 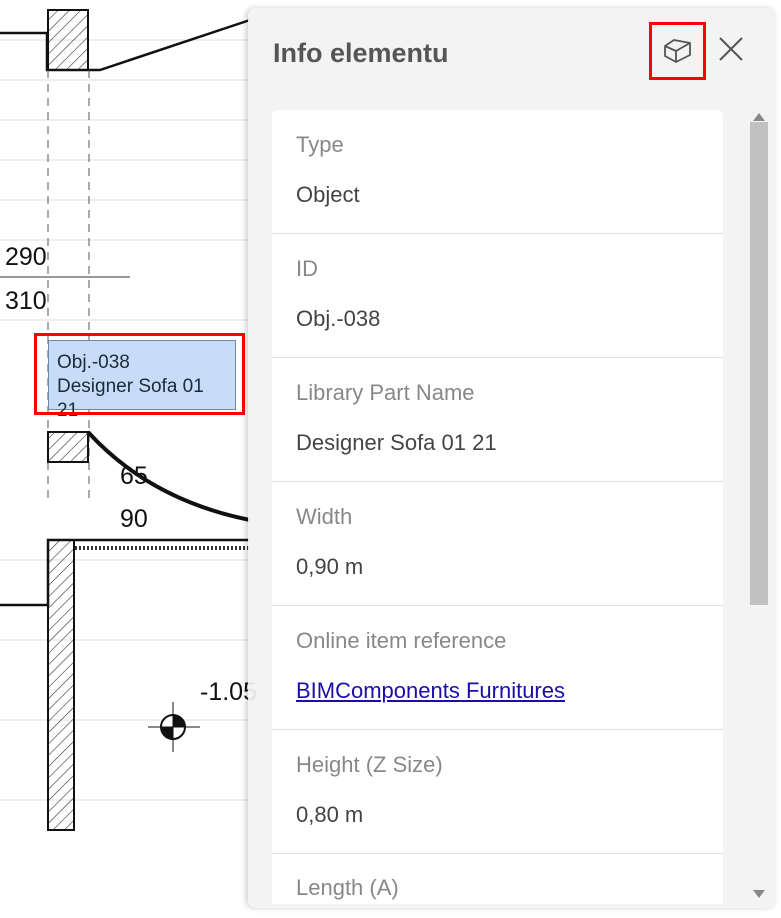 What do you see at coordinates (430, 690) in the screenshot?
I see `online-reference-link: BIMComponents Furnitures` at bounding box center [430, 690].